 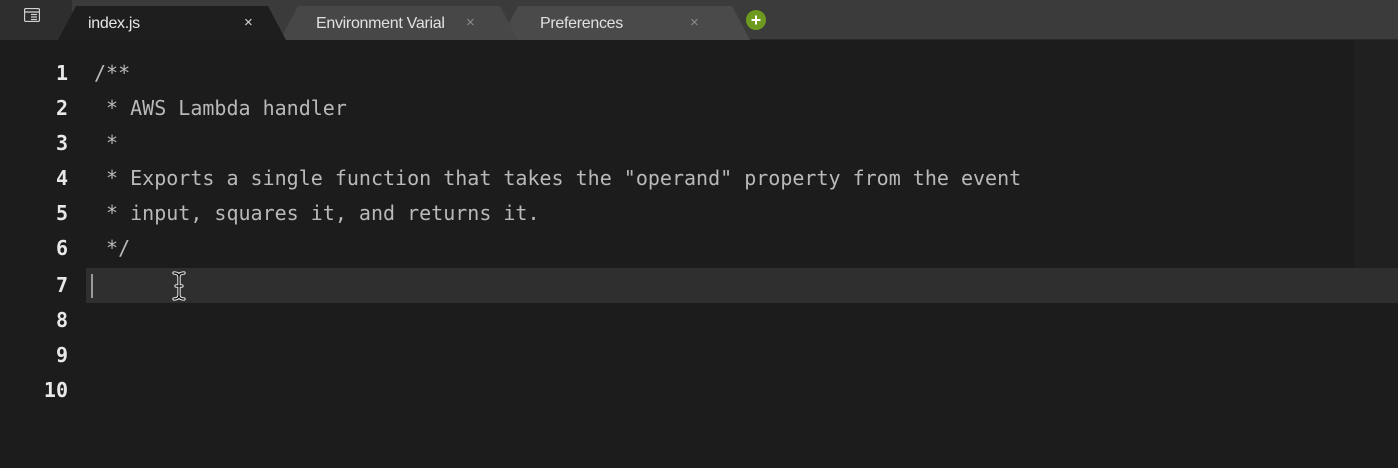 I want to click on line-number: 10, so click(x=55, y=390).